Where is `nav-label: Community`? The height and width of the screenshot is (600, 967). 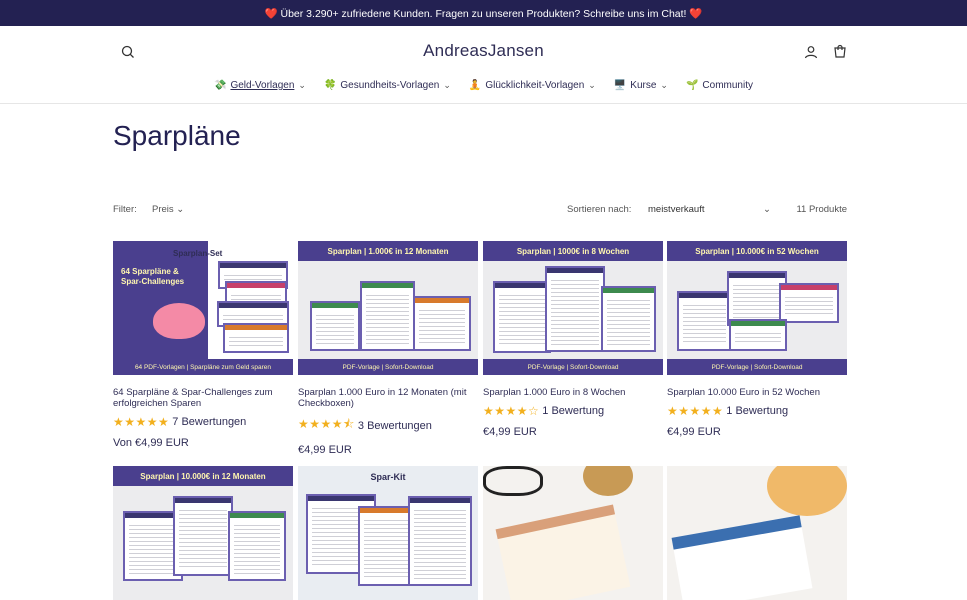 nav-label: Community is located at coordinates (727, 85).